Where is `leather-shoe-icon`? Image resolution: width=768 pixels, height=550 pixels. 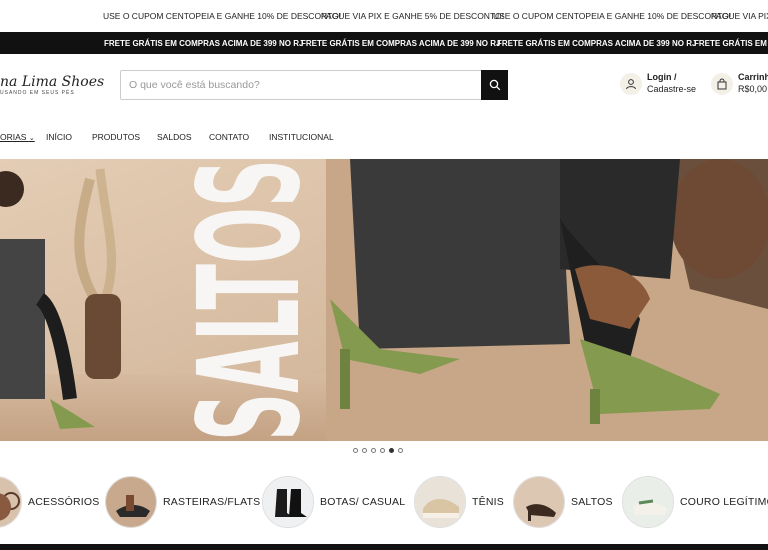
leather-shoe-icon is located at coordinates (648, 502).